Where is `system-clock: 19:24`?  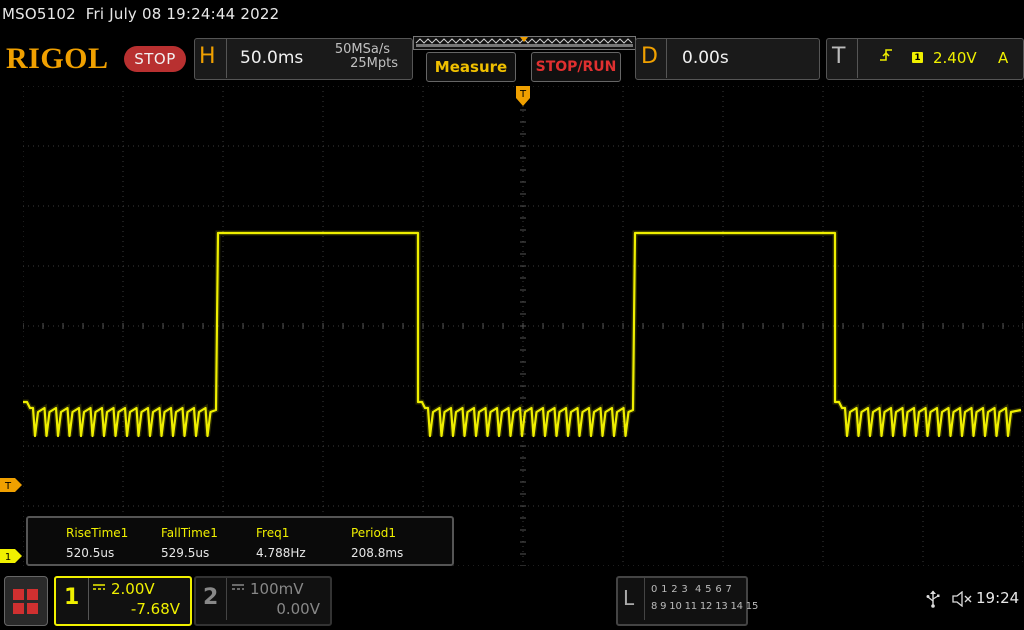
system-clock: 19:24 is located at coordinates (998, 598).